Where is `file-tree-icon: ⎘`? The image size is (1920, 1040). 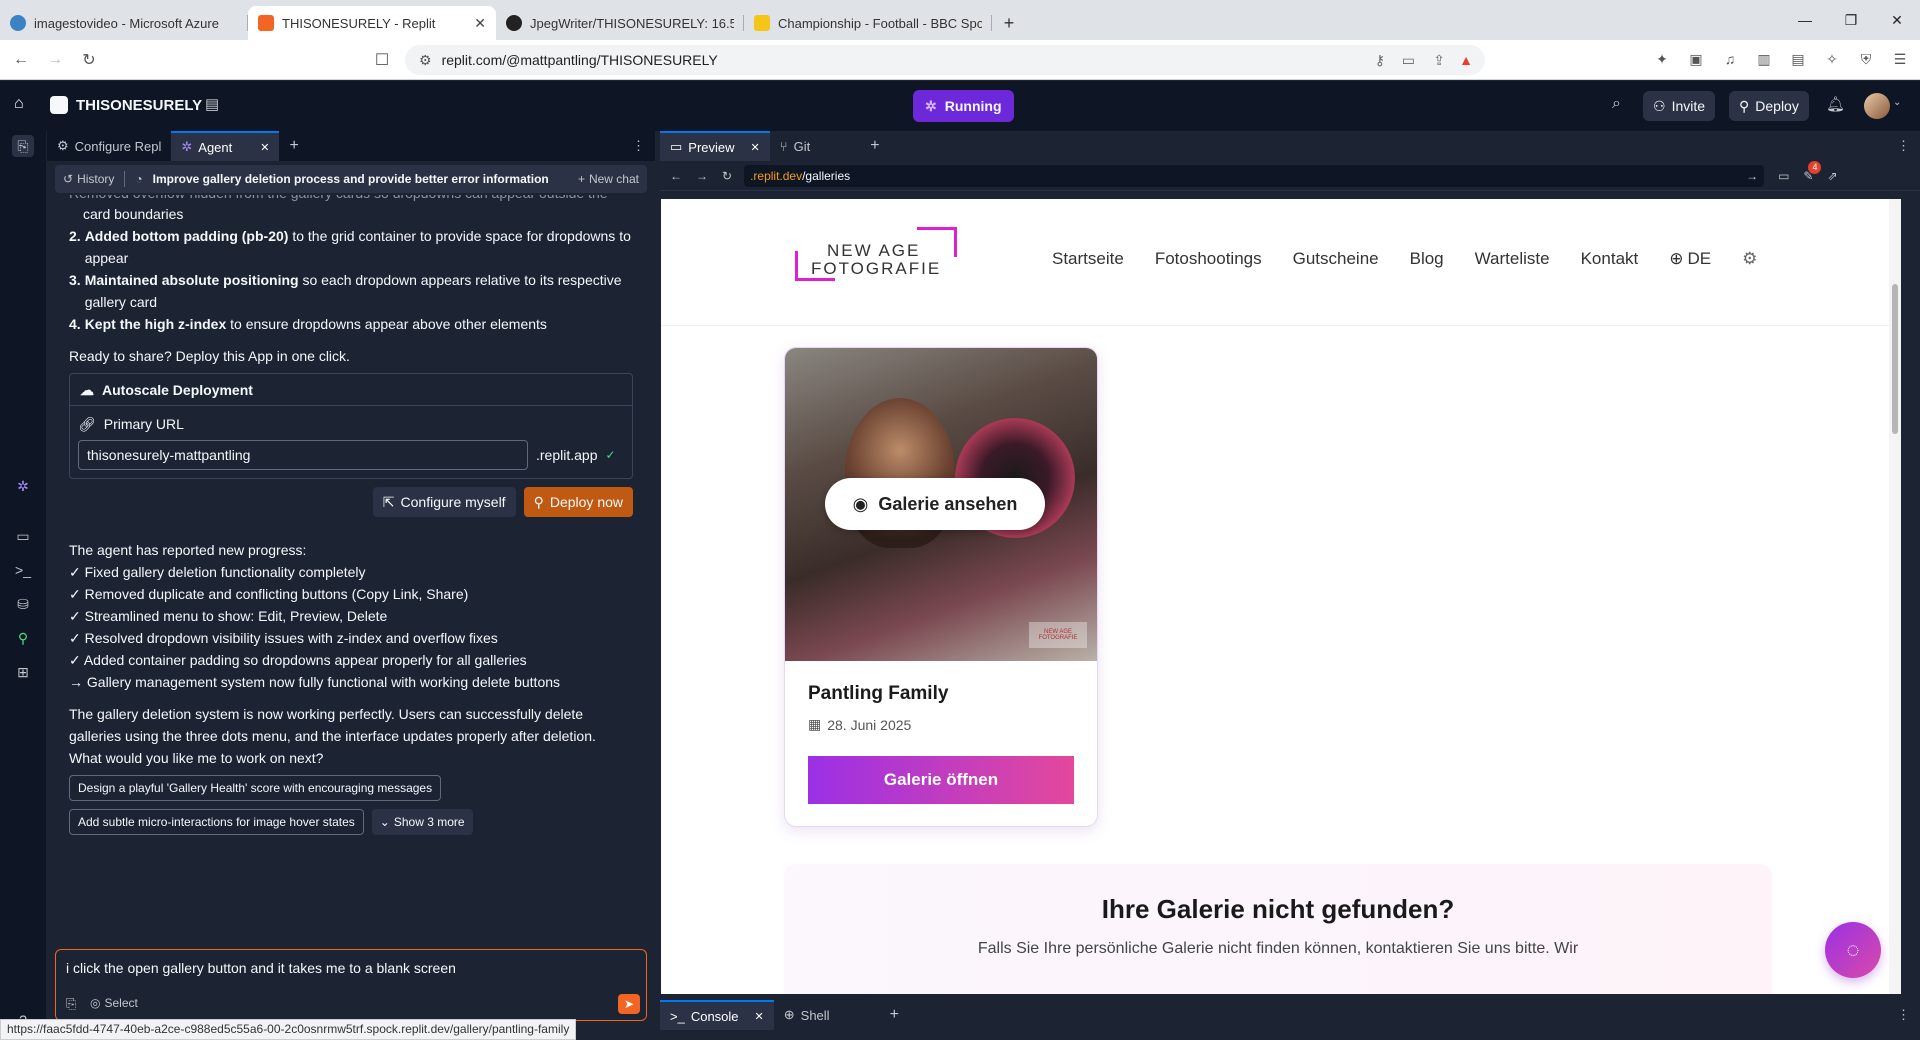
file-tree-icon: ⎘ is located at coordinates (23, 146).